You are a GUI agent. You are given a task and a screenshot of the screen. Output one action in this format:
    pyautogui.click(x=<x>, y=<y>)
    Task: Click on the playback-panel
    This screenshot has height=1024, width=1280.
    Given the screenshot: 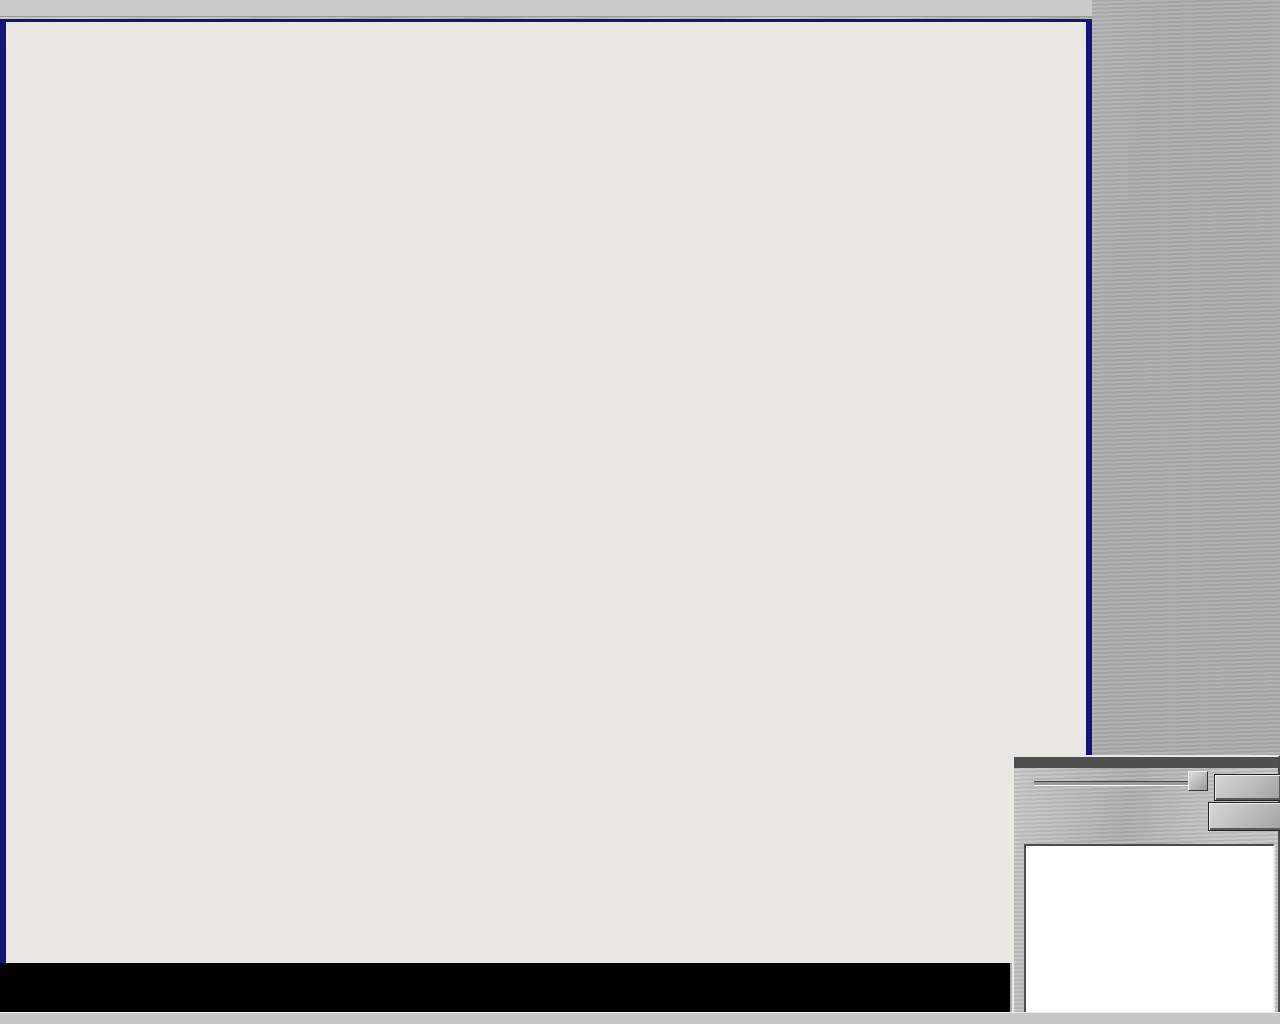 What is the action you would take?
    pyautogui.click(x=1146, y=885)
    